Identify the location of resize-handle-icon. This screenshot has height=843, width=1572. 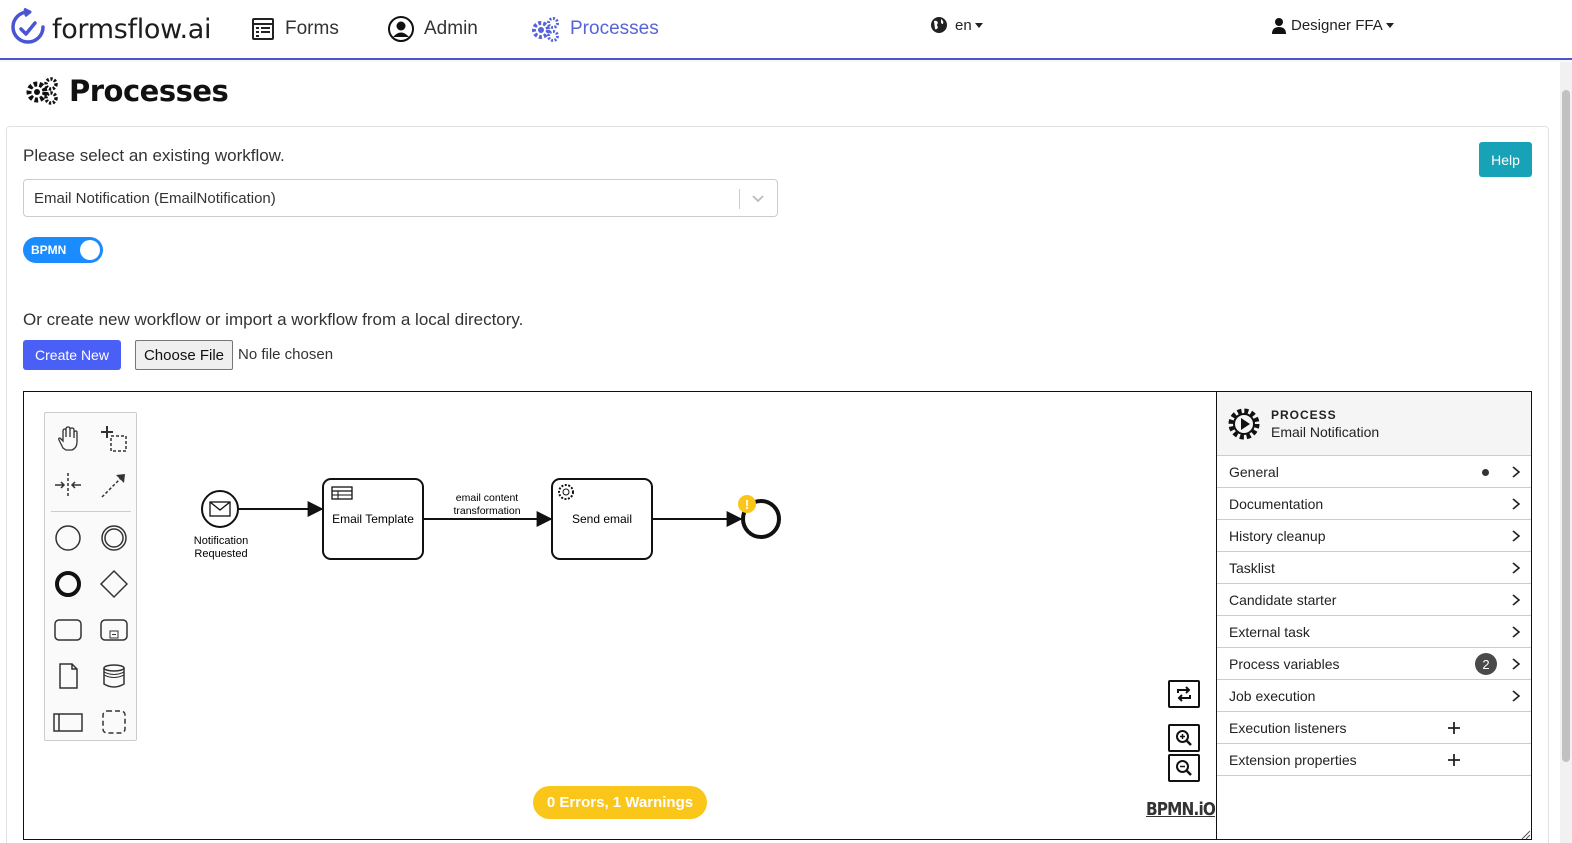
(1525, 834).